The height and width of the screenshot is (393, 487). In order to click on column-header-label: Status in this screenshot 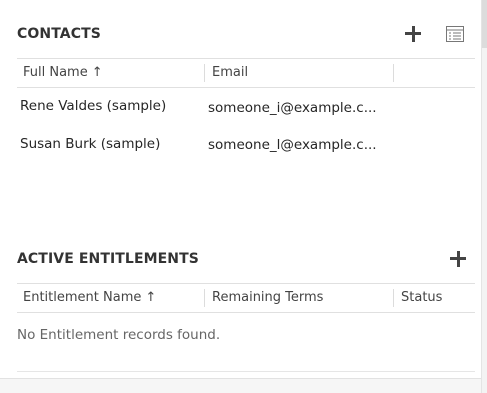, I will do `click(422, 297)`.